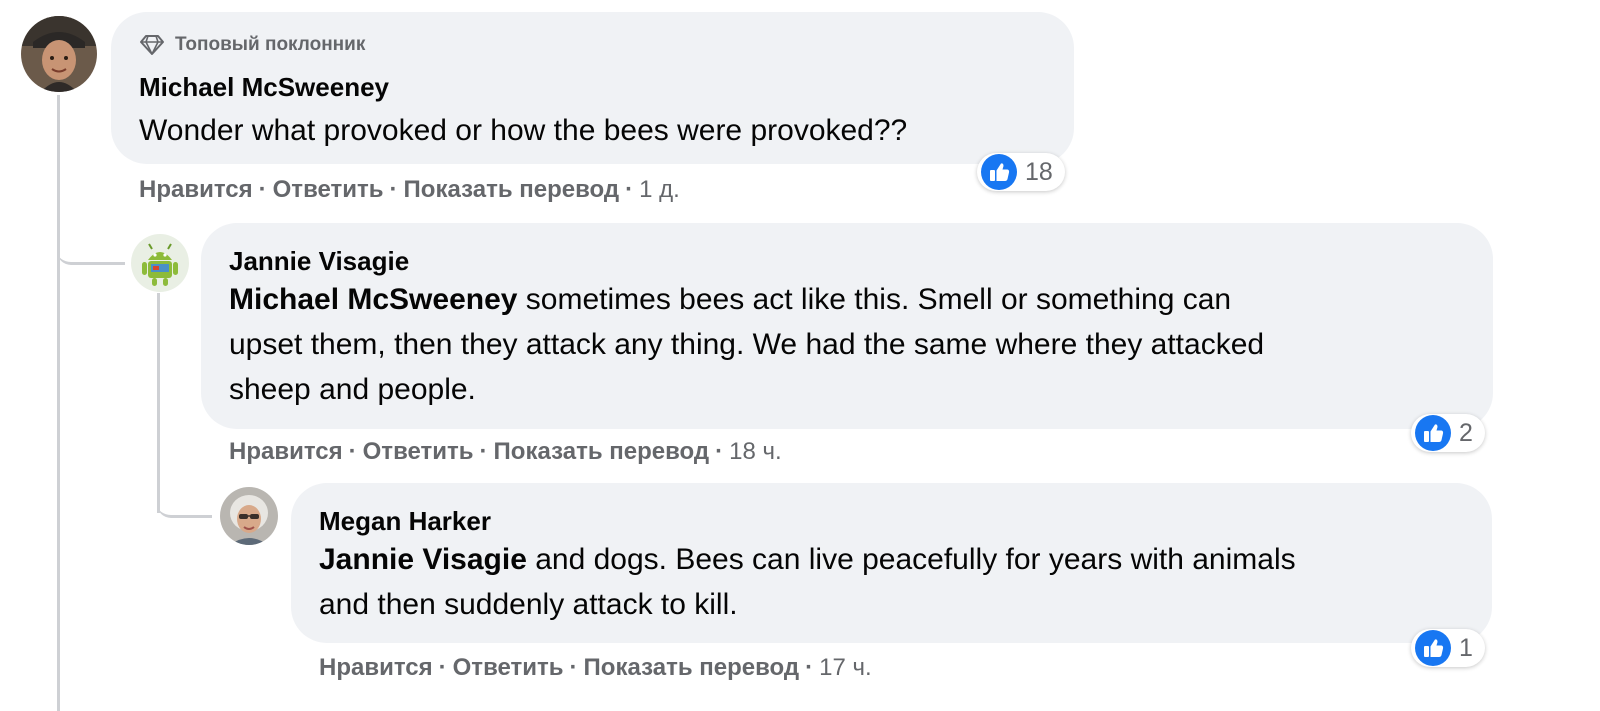  Describe the element at coordinates (319, 261) in the screenshot. I see `comment-author: Jannie Visagie` at that location.